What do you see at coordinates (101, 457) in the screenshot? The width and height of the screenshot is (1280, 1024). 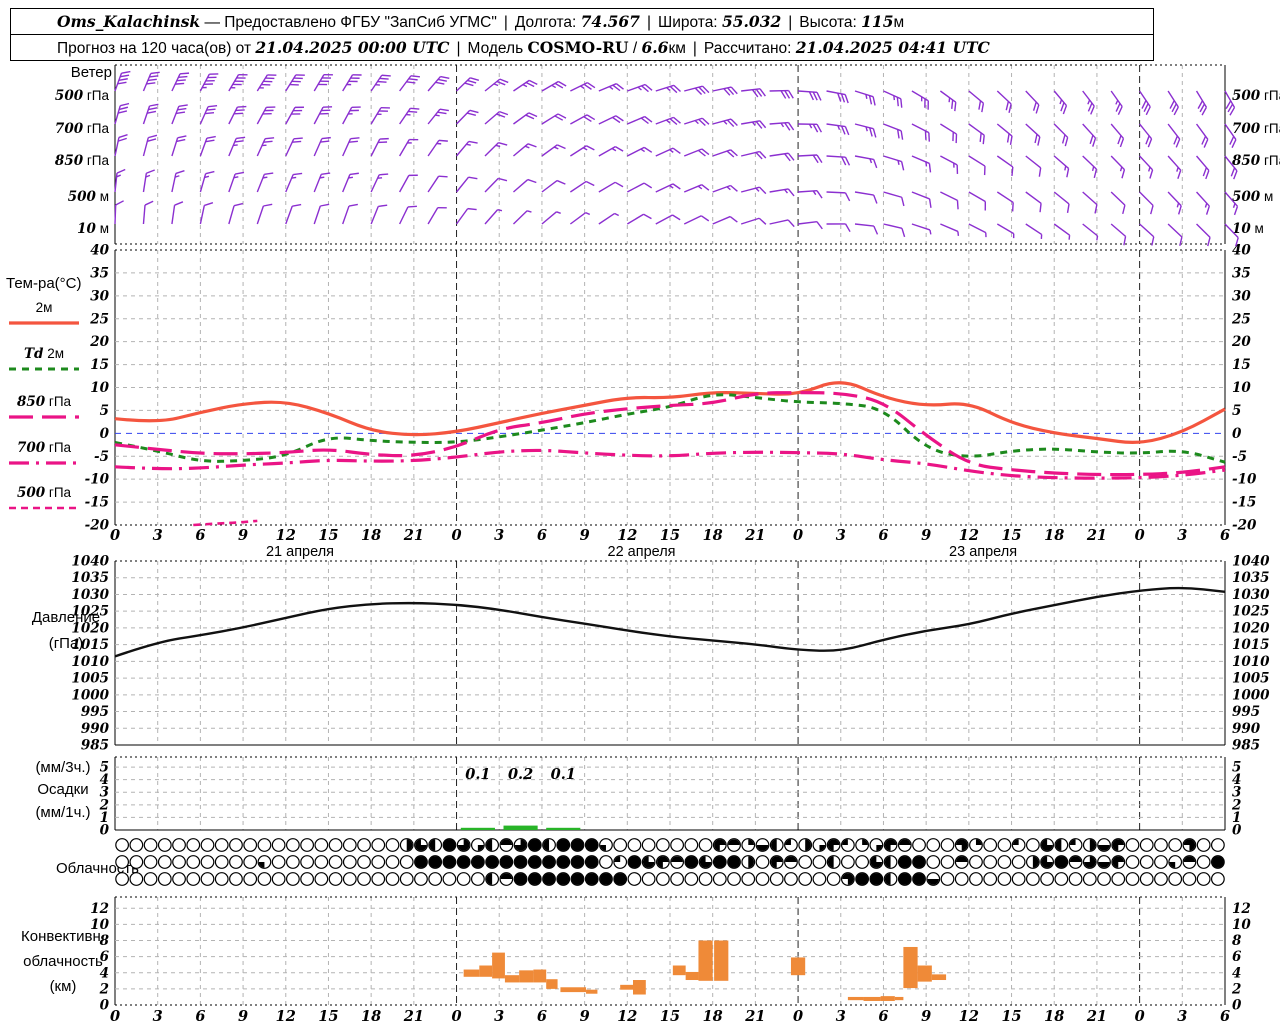 I see `y-tick-label: -5` at bounding box center [101, 457].